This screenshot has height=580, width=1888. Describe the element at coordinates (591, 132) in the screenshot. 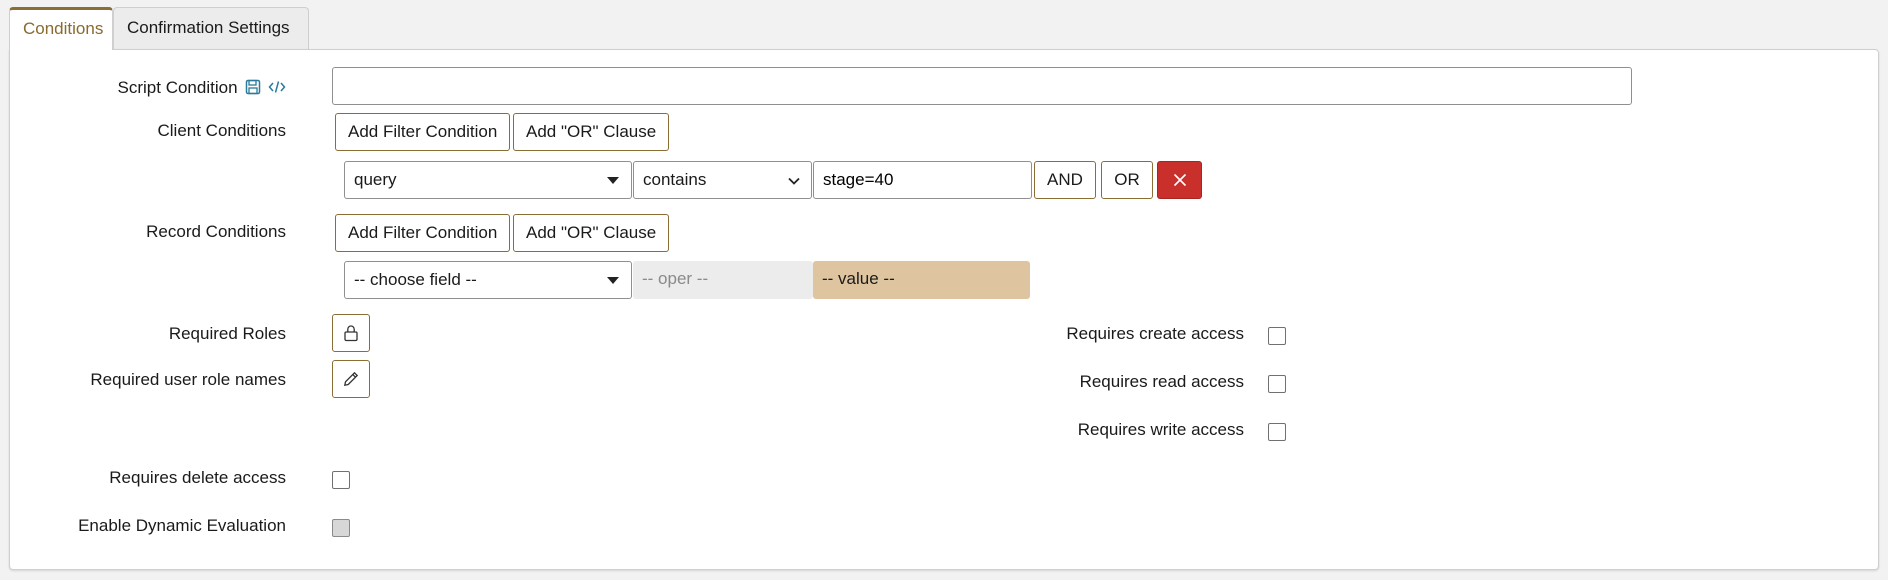

I see `client-add-or-clause-button: Add "OR" Clause` at that location.